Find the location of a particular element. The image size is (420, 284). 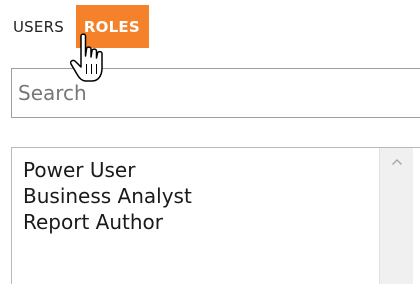

scroll-up-button is located at coordinates (396, 162).